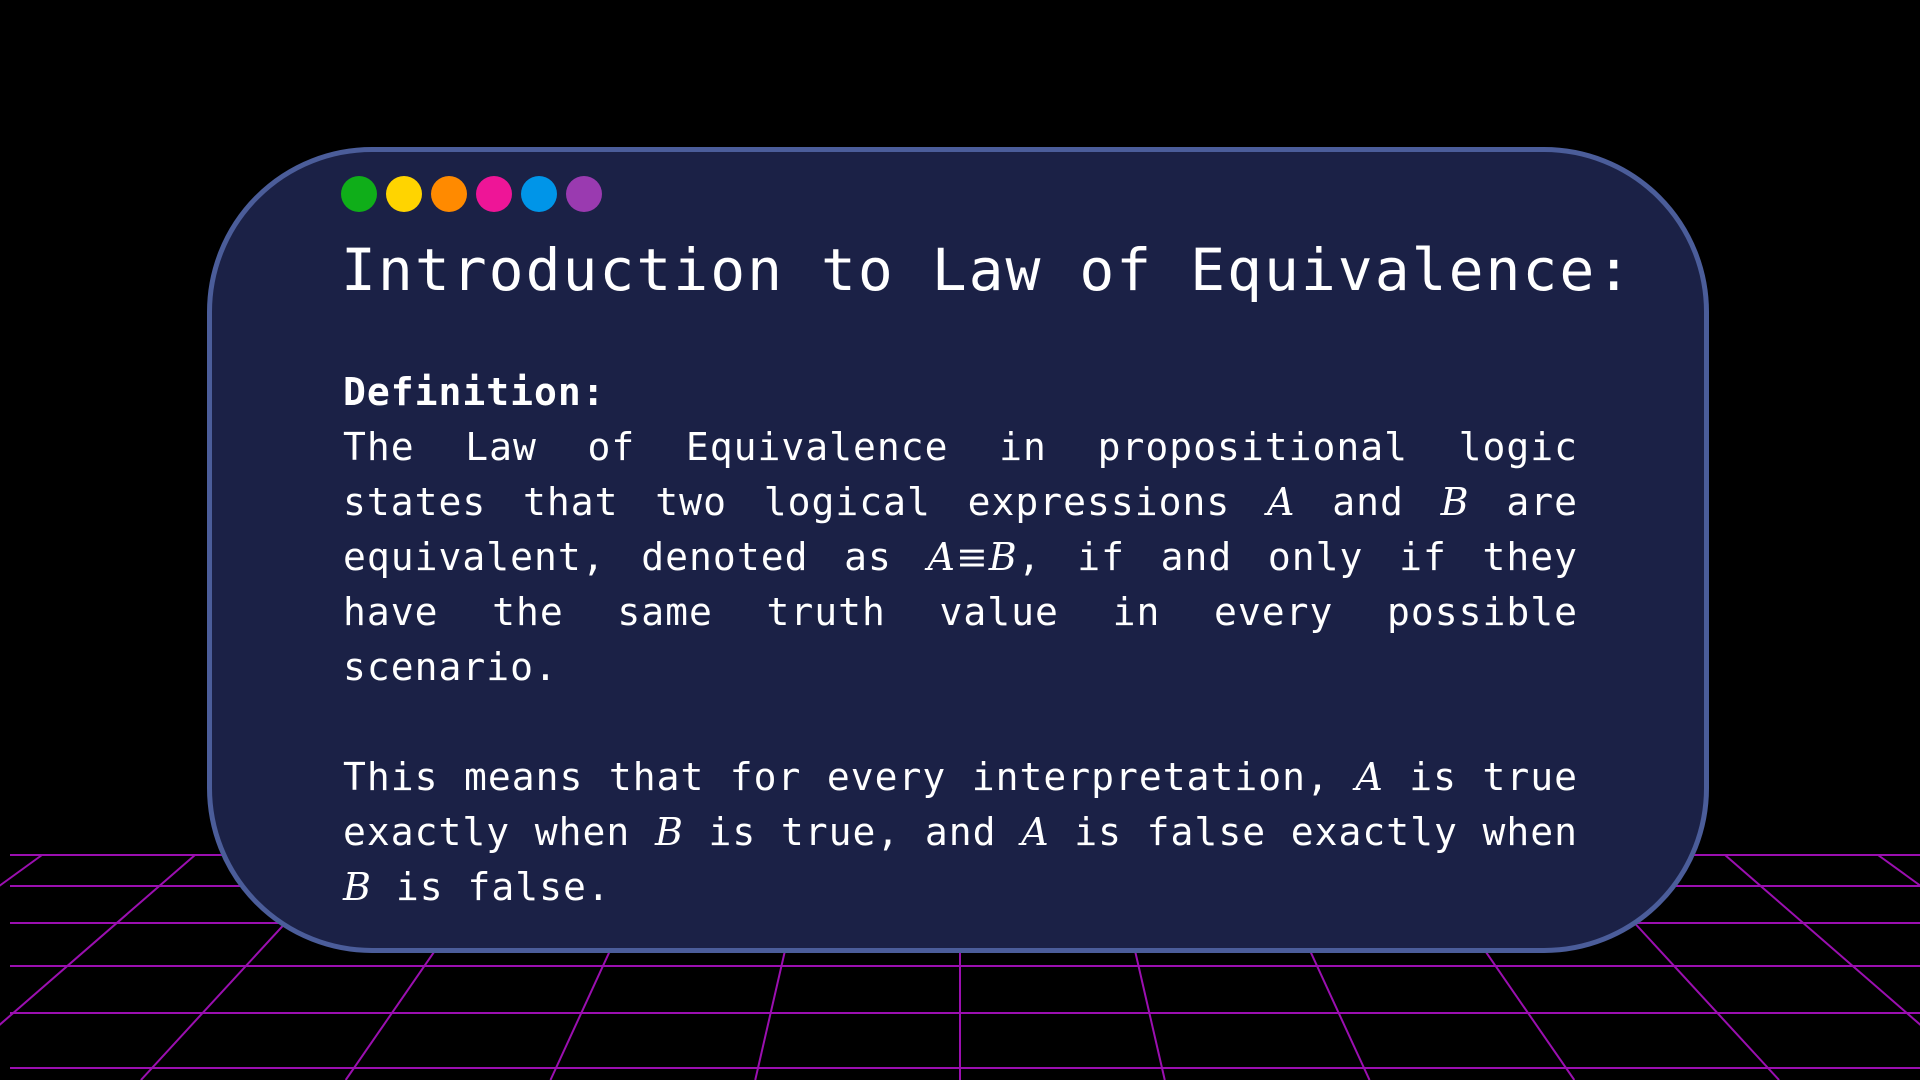 The image size is (1920, 1080). Describe the element at coordinates (404, 194) in the screenshot. I see `yellow-dot` at that location.